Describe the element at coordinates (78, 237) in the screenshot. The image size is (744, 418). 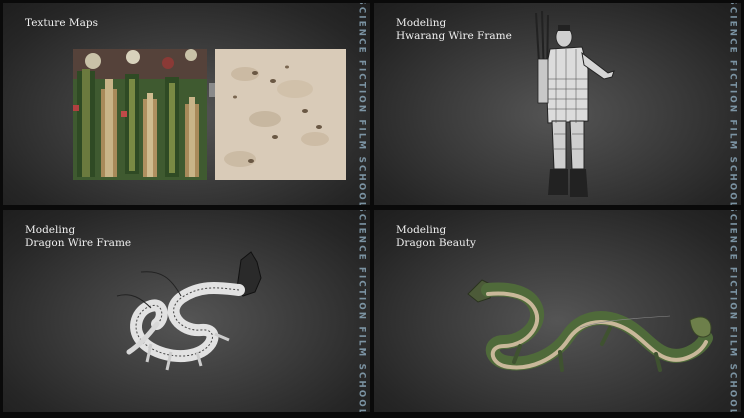
I see `panel-caption: Modeling Dragon Wire Frame` at that location.